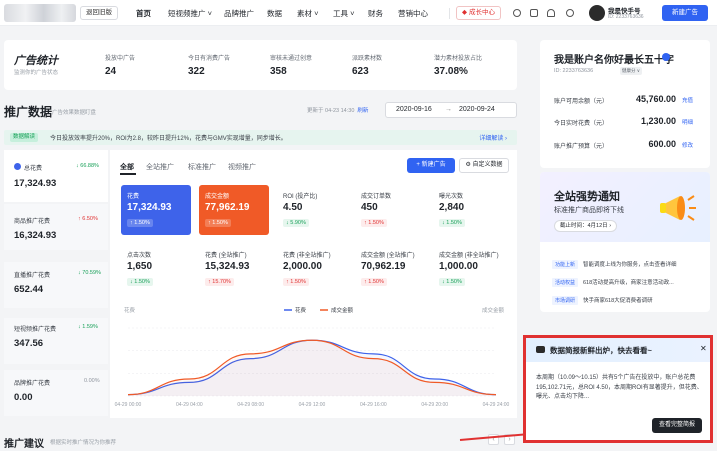 The image size is (717, 451). What do you see at coordinates (149, 207) in the screenshot?
I see `metric-value: 17,324.93` at bounding box center [149, 207].